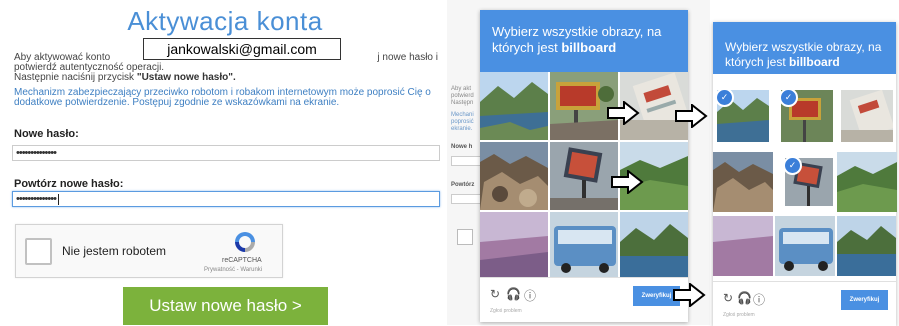  Describe the element at coordinates (226, 153) in the screenshot. I see `new-password-field: ••••••••••••••` at that location.